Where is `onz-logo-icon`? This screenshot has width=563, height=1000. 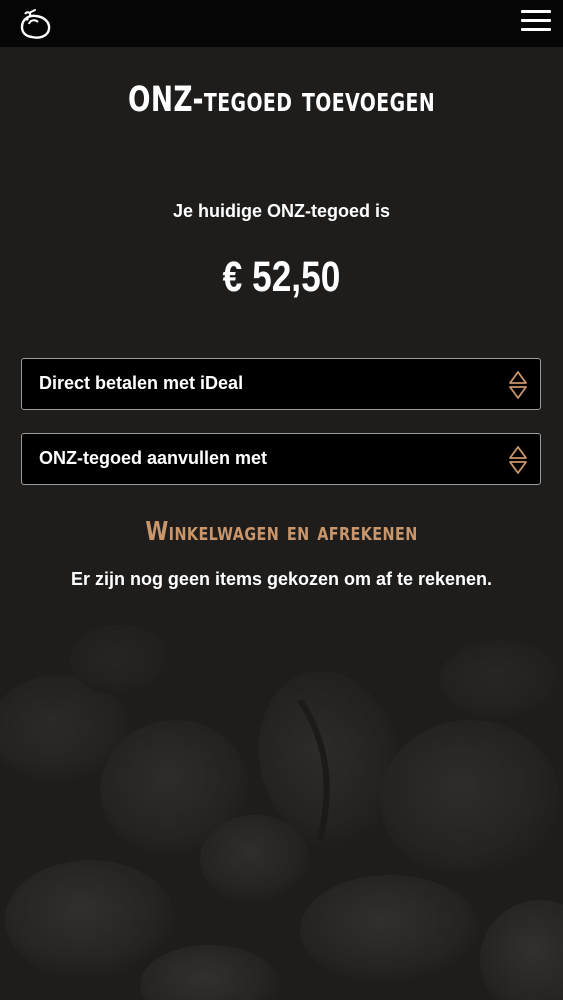
onz-logo-icon is located at coordinates (36, 25).